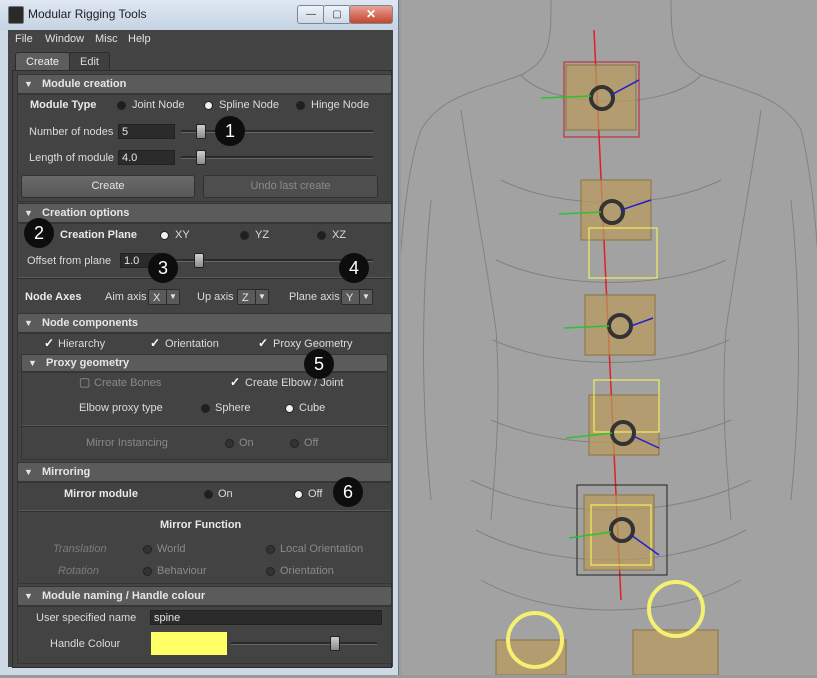 This screenshot has width=817, height=678. I want to click on tab-edit: Edit, so click(89, 61).